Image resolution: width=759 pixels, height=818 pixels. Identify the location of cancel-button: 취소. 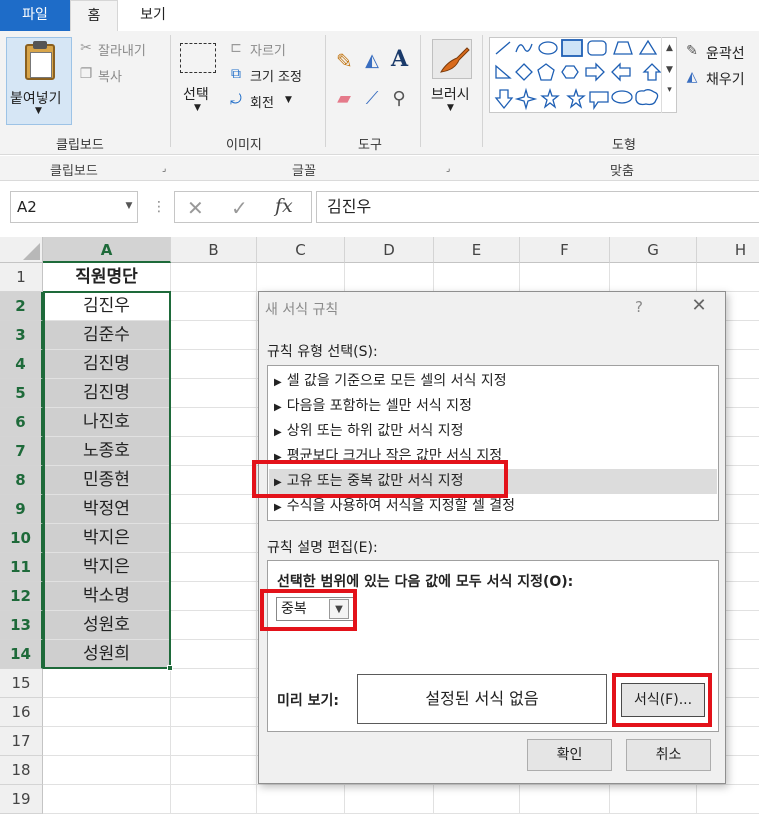
(668, 755).